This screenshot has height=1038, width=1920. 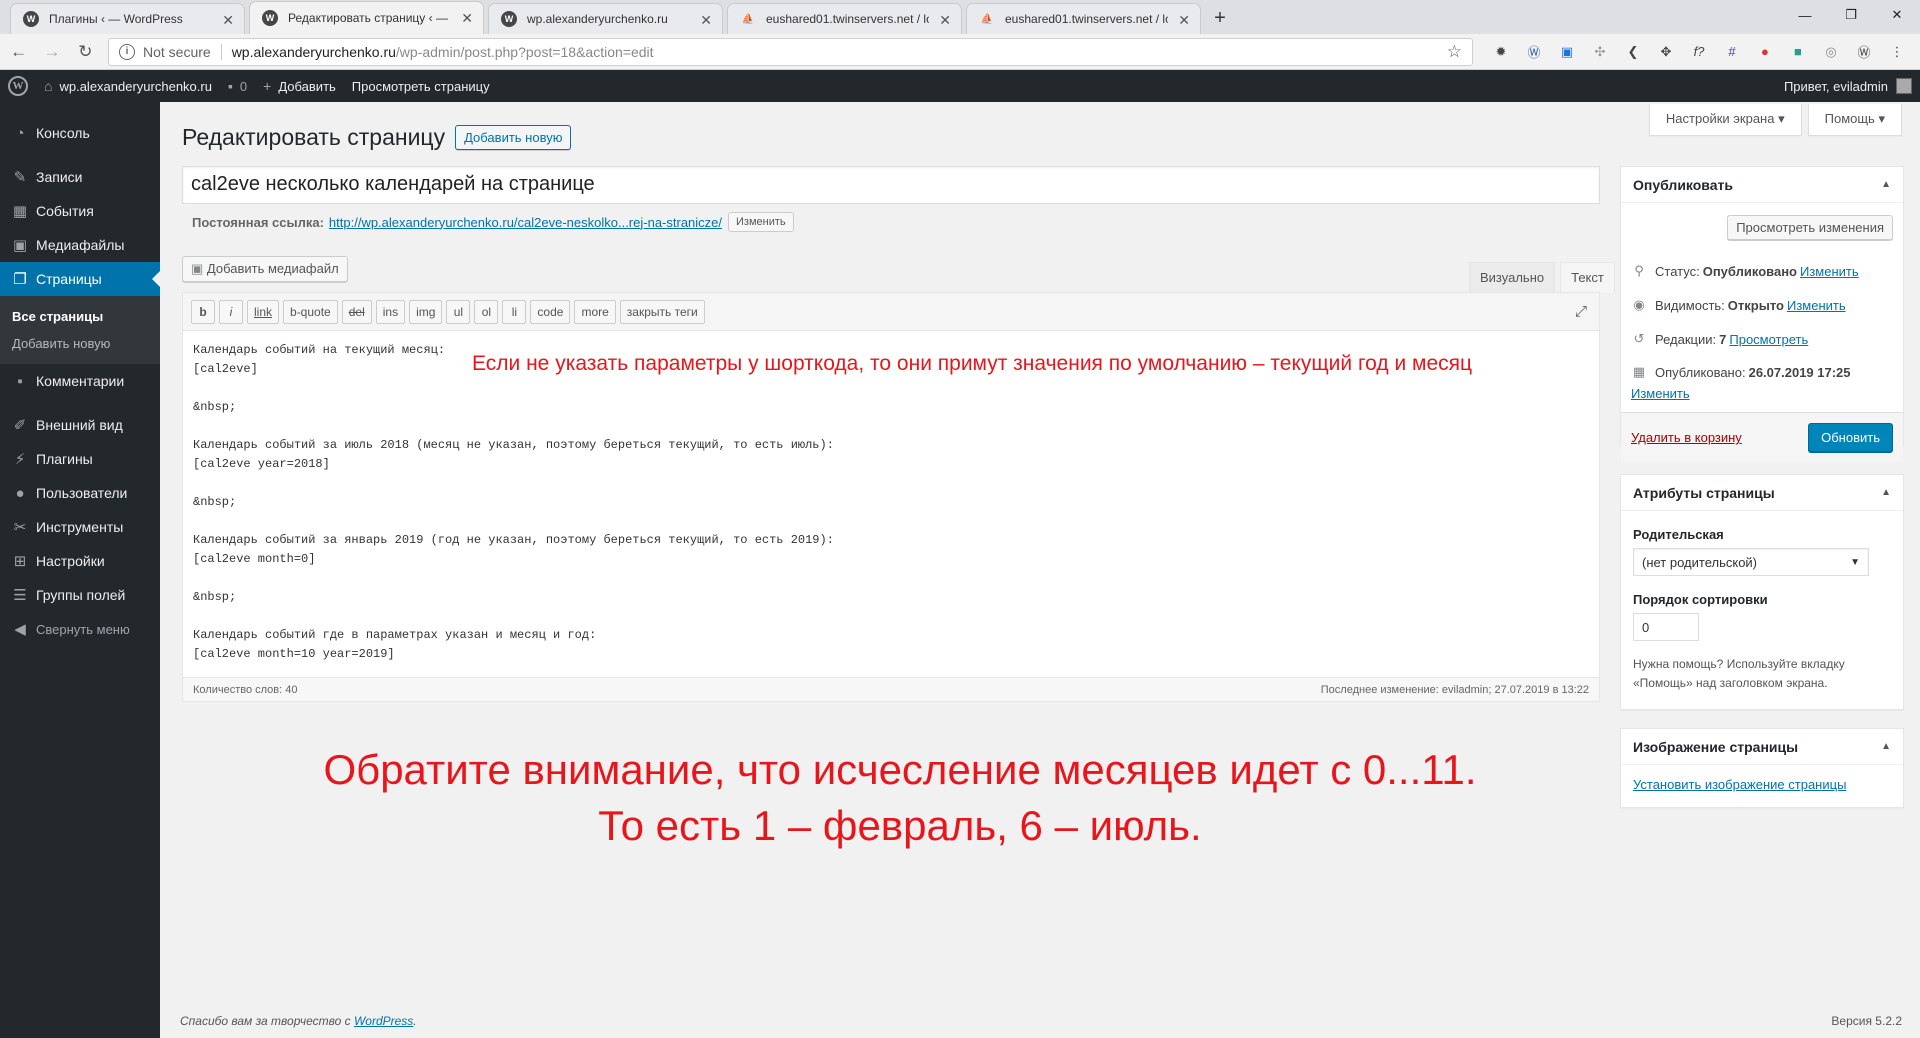 I want to click on sidebar-item-pages: ❐ Страницы, so click(x=80, y=279).